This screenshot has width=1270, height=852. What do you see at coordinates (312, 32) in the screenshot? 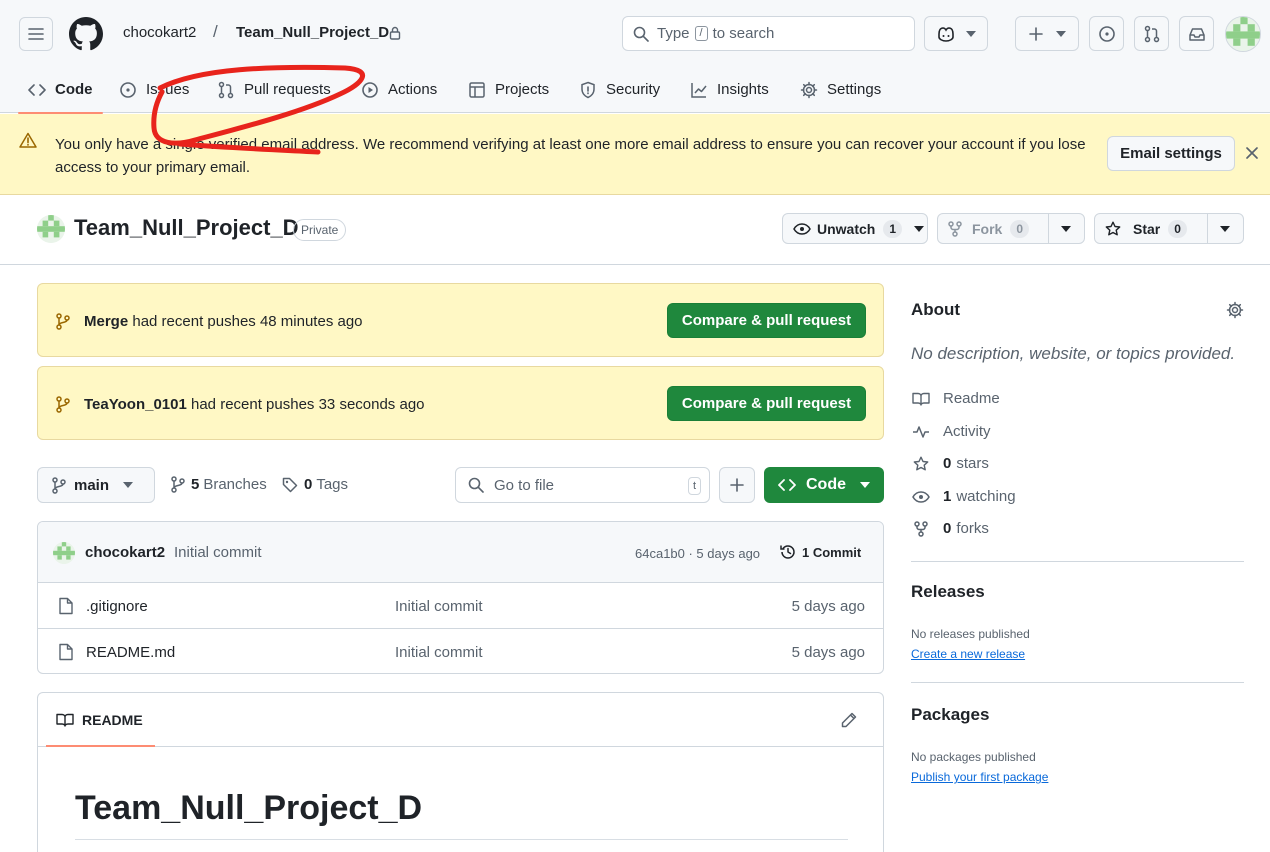
I see `breadcrumb-repo: Team_Null_Project_D` at bounding box center [312, 32].